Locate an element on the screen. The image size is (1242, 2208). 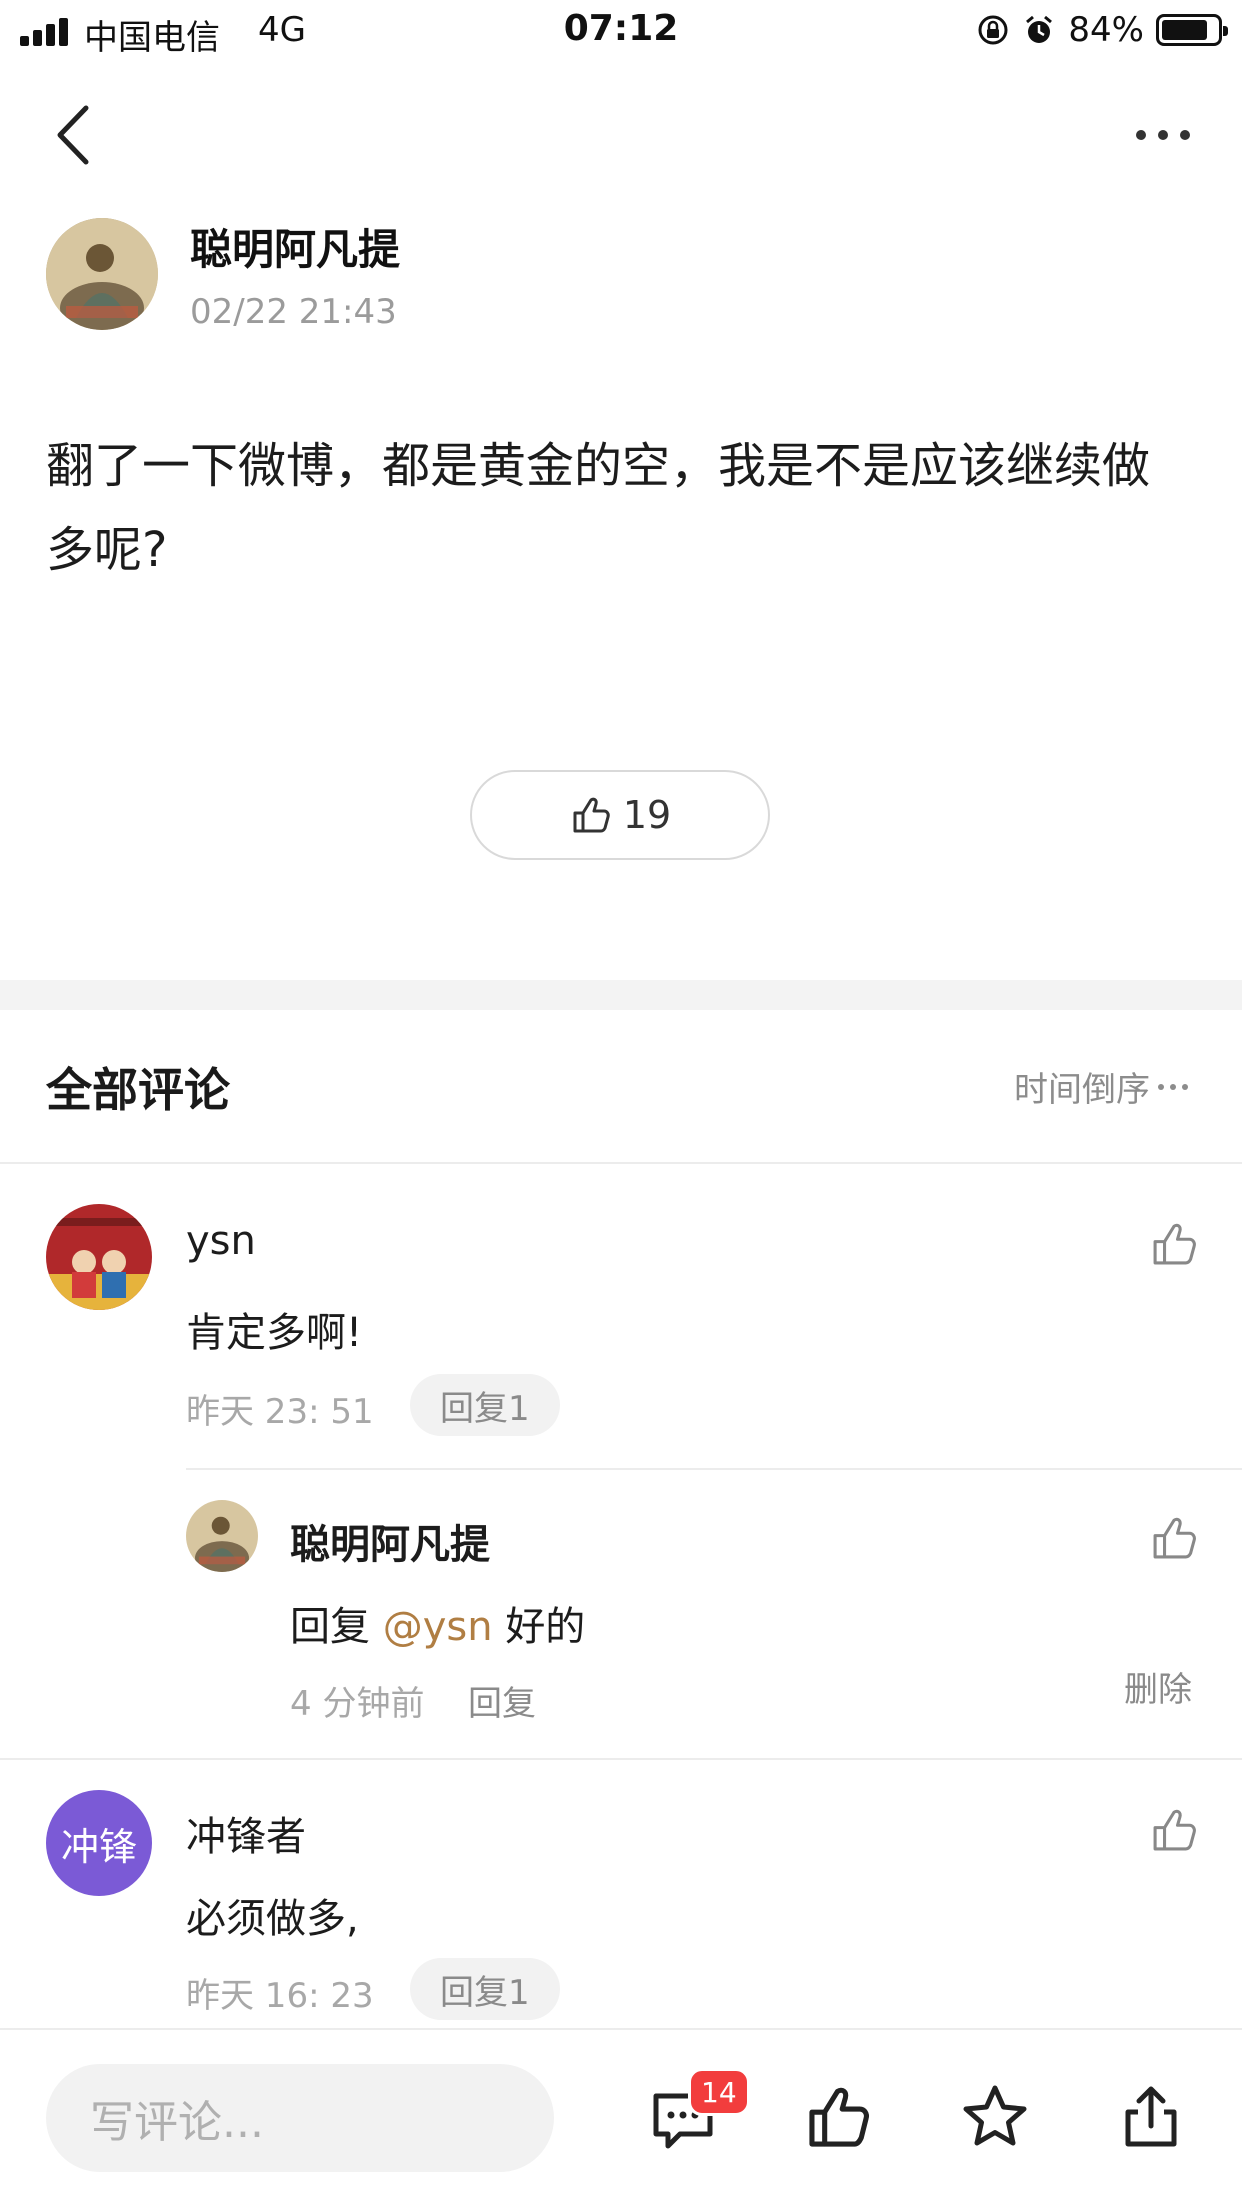
delete-button: 删除 is located at coordinates (1158, 1686).